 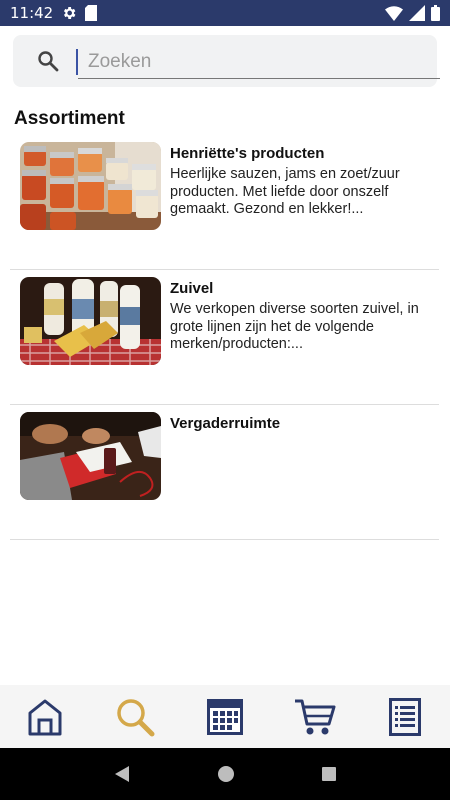 What do you see at coordinates (225, 13) in the screenshot?
I see `status-bar: 11:42` at bounding box center [225, 13].